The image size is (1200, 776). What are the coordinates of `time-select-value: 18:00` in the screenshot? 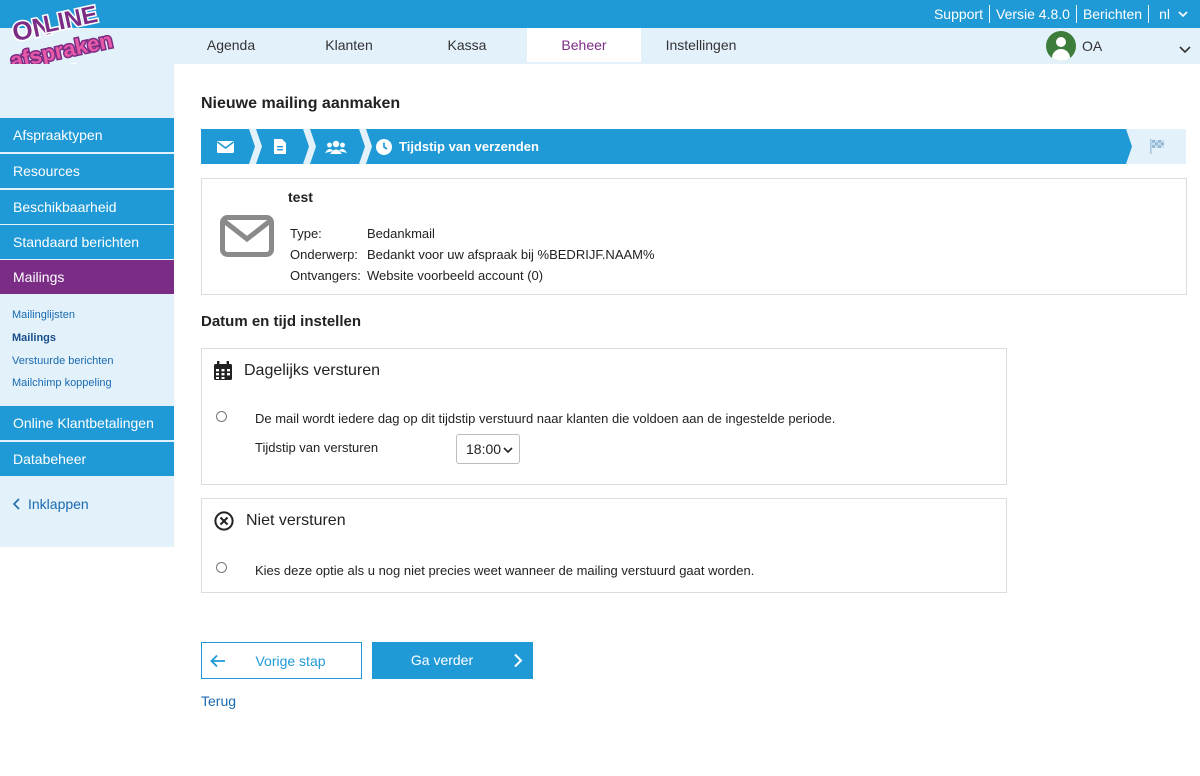 It's located at (484, 449).